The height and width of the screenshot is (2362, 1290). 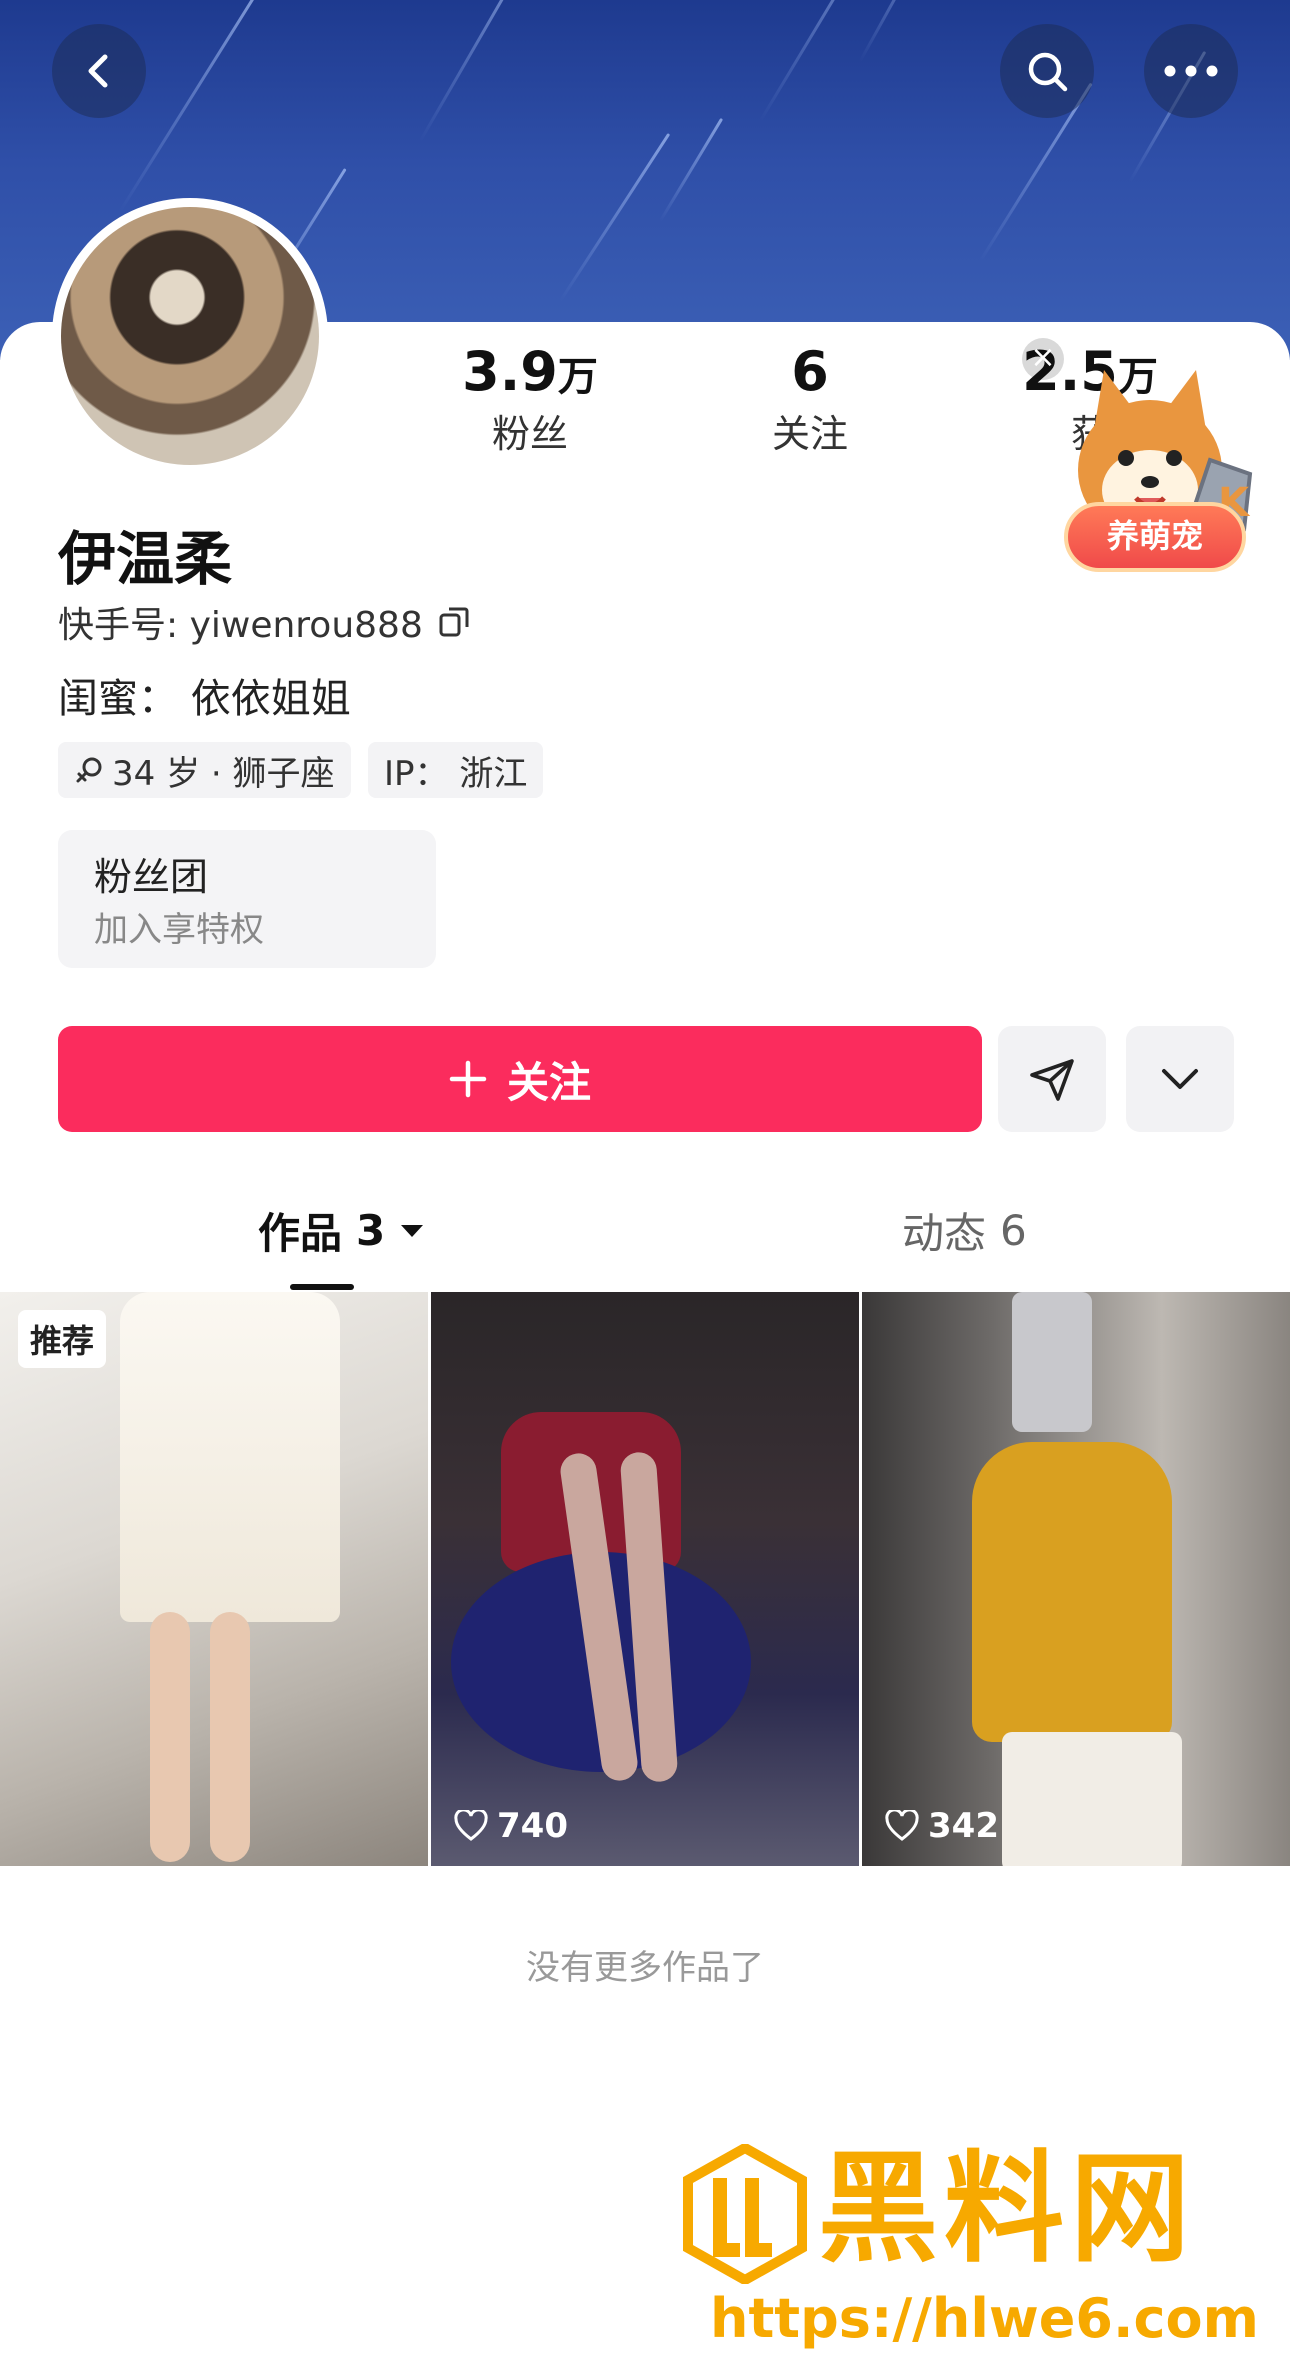 I want to click on likes-indicator: 740, so click(x=510, y=1826).